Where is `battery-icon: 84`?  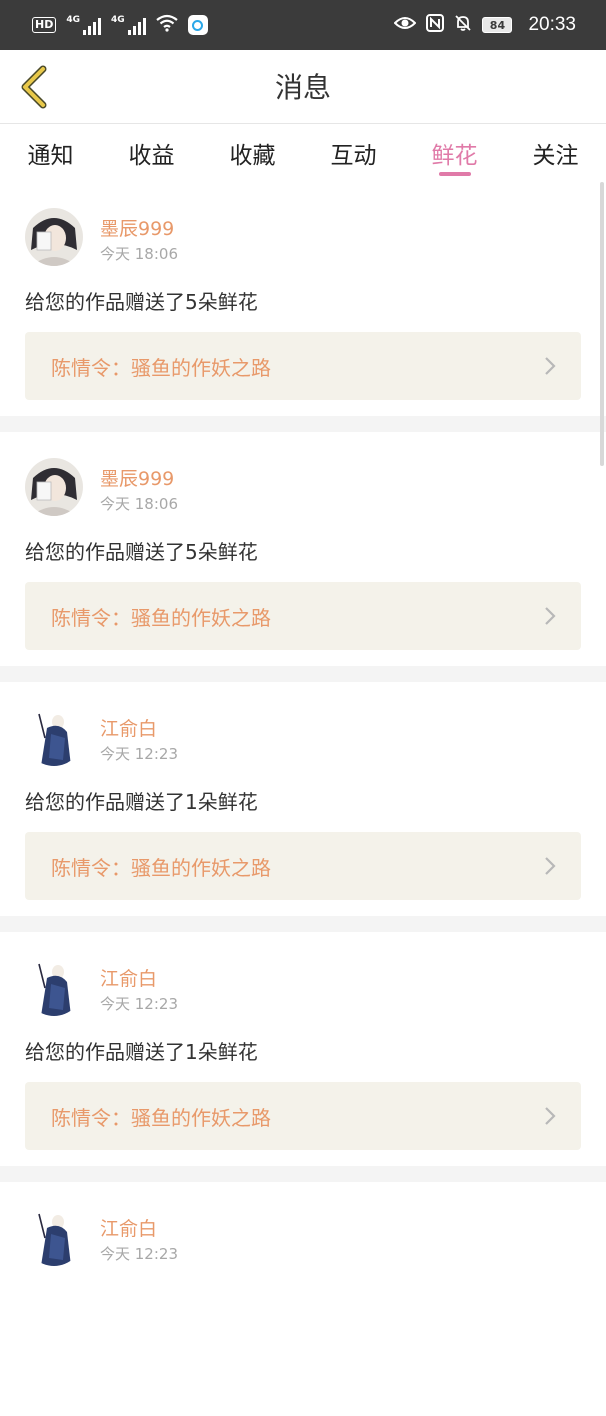
battery-icon: 84 is located at coordinates (497, 25).